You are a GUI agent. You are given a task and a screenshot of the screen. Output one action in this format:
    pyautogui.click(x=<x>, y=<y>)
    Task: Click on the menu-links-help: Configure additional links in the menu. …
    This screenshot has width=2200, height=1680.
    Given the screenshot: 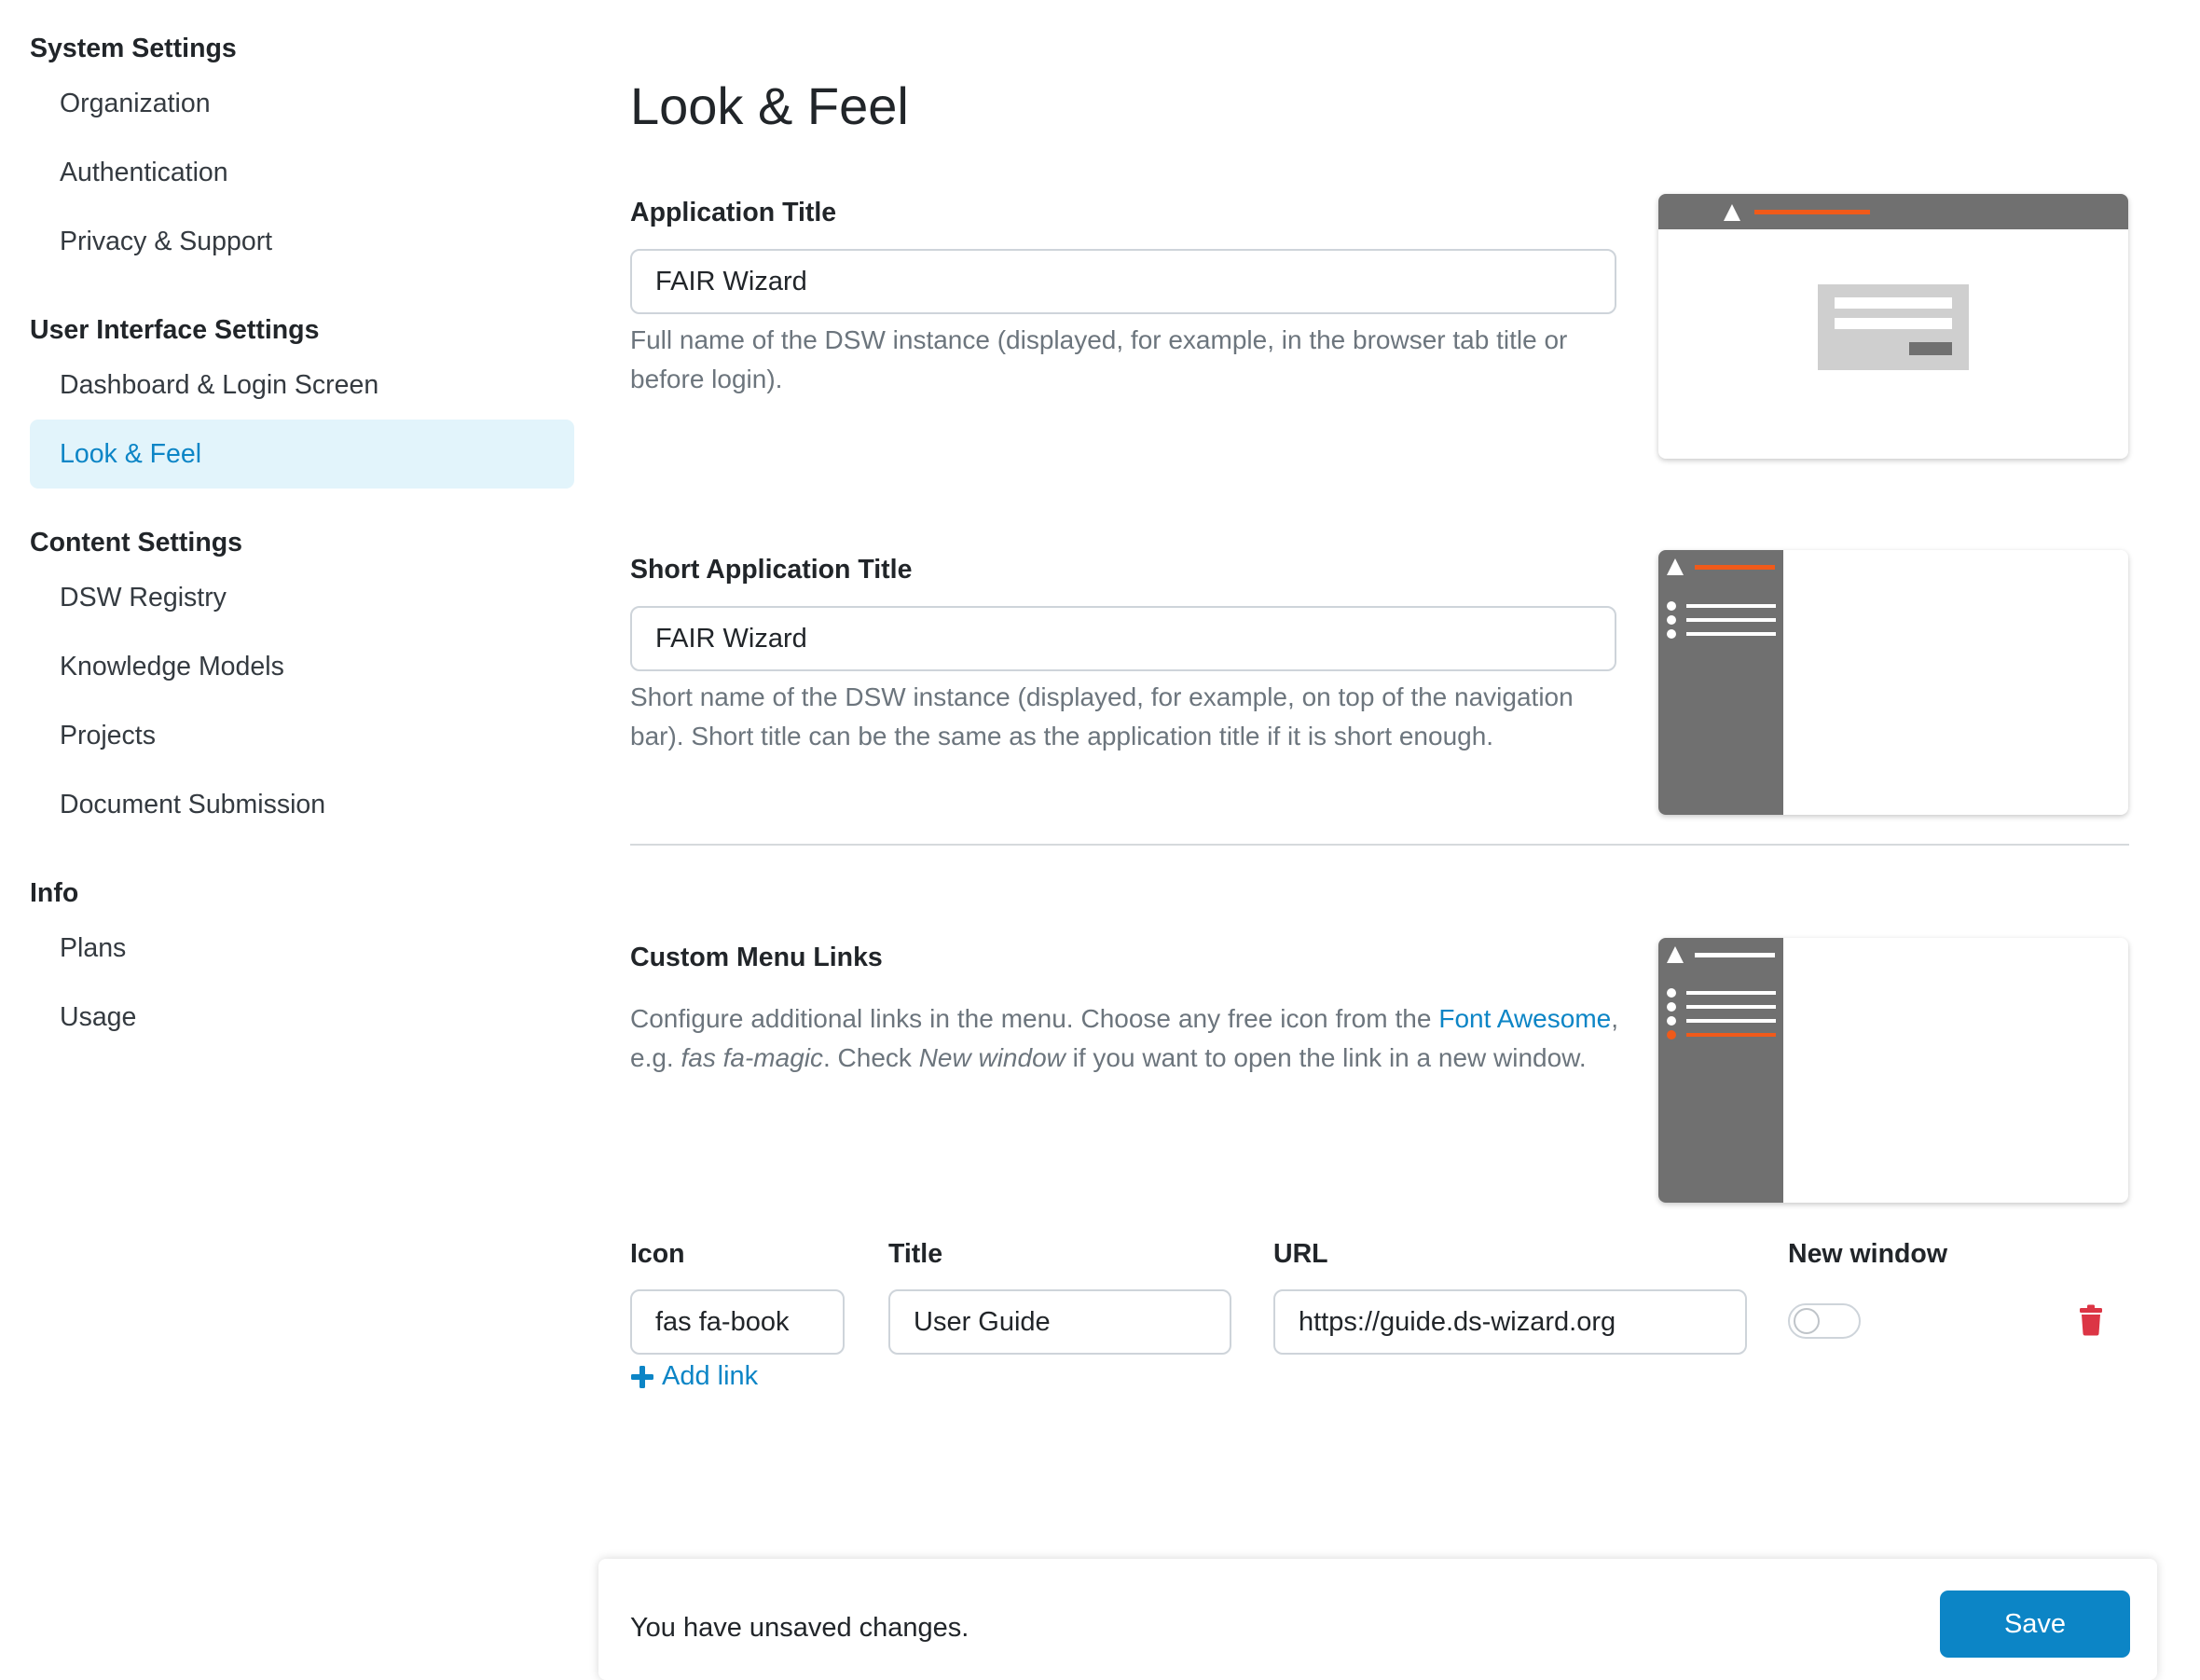 What is the action you would take?
    pyautogui.click(x=1124, y=1038)
    